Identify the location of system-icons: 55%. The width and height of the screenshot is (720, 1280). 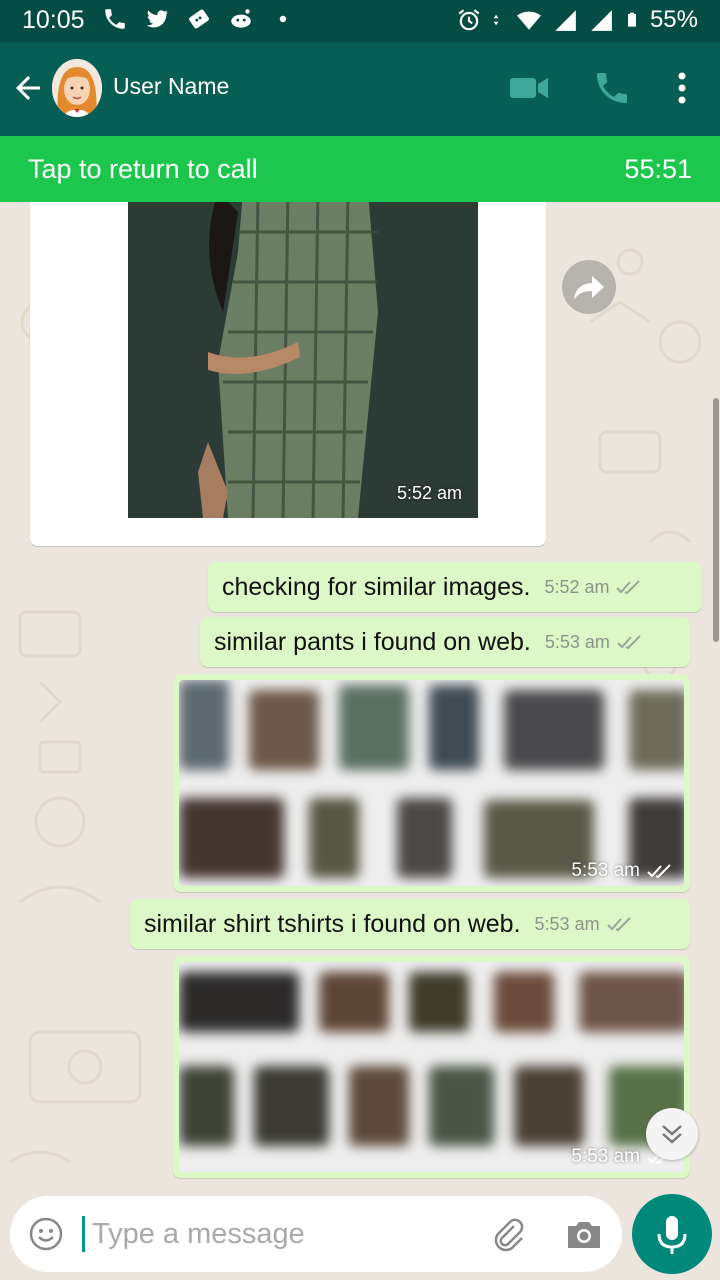
(577, 20).